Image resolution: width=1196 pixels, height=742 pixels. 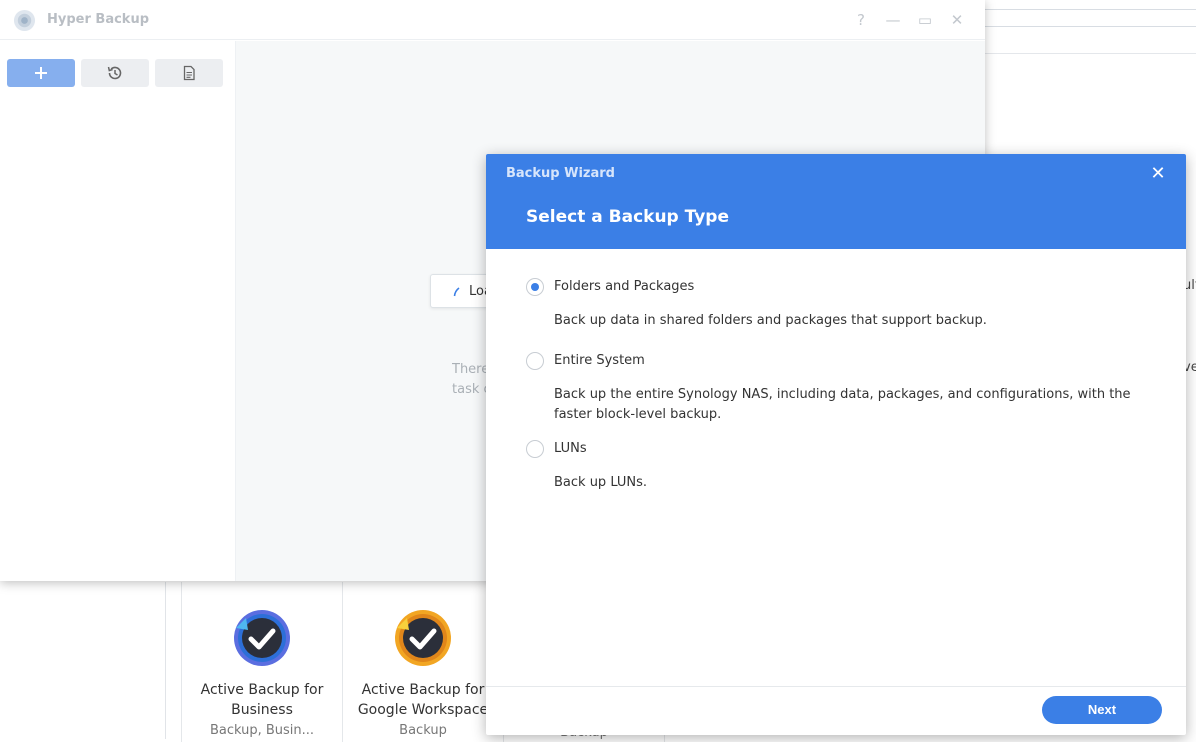 What do you see at coordinates (601, 482) in the screenshot?
I see `option-description: Back up LUNs.` at bounding box center [601, 482].